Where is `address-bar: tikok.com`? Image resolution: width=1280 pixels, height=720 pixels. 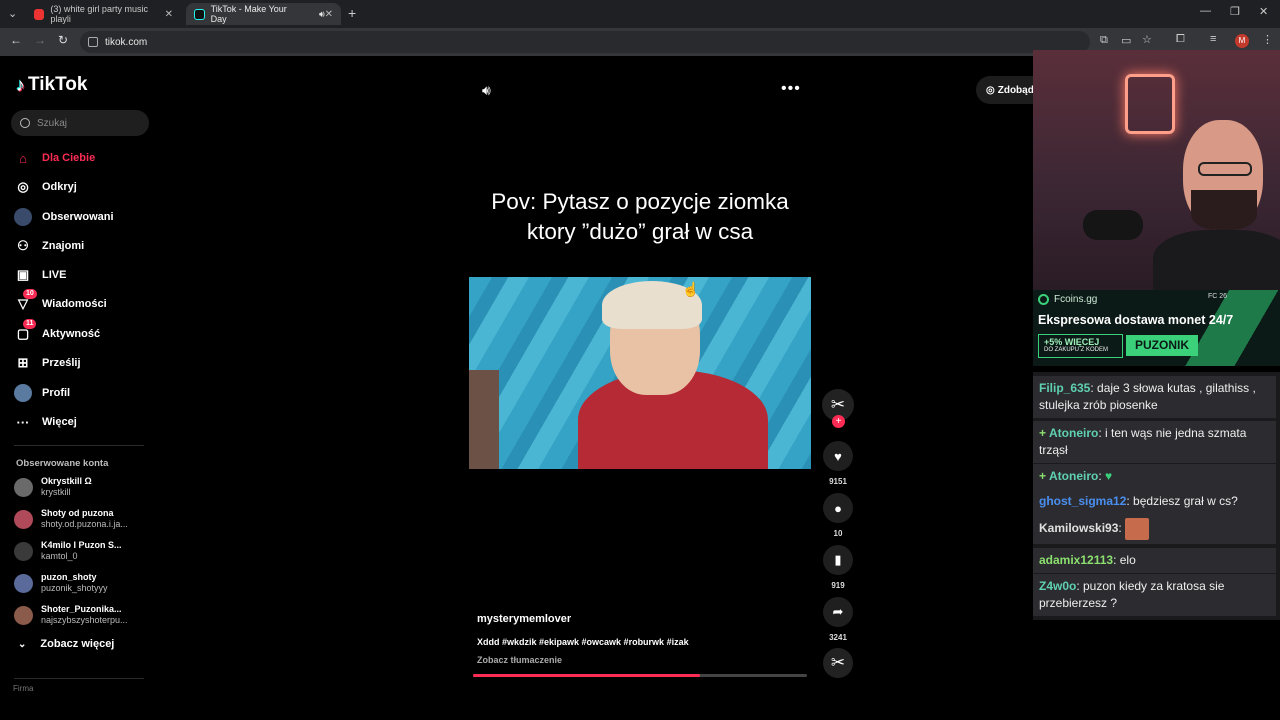 address-bar: tikok.com is located at coordinates (585, 42).